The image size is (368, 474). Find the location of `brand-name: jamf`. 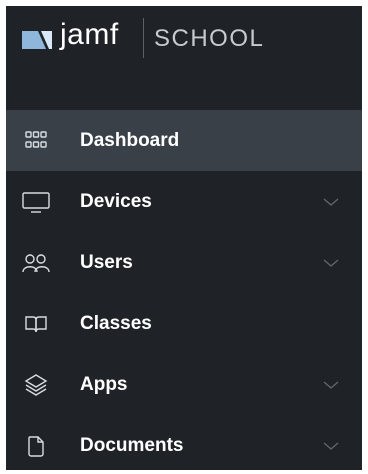

brand-name: jamf is located at coordinates (89, 34).